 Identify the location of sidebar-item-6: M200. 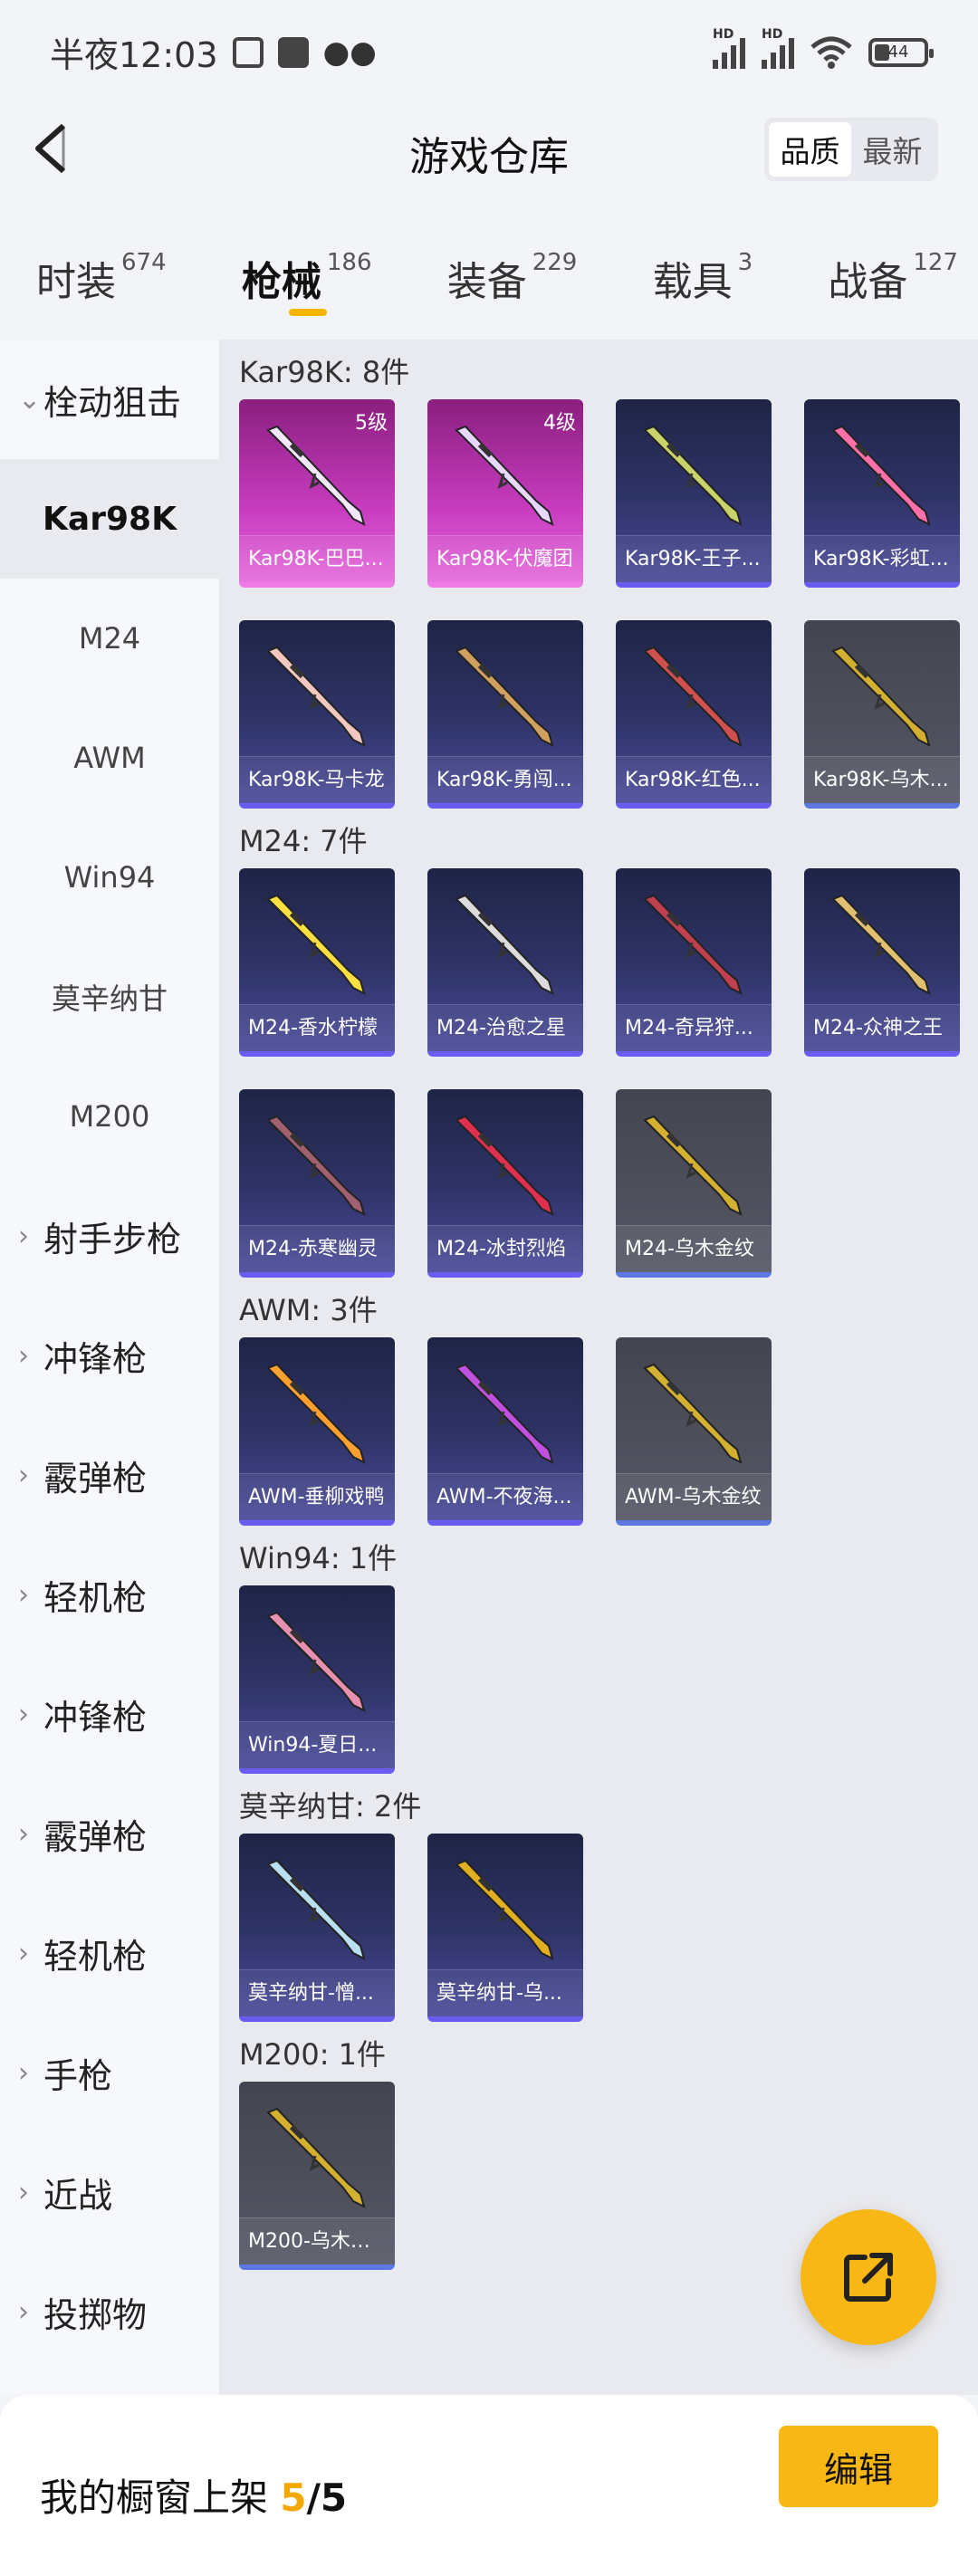
(110, 1116).